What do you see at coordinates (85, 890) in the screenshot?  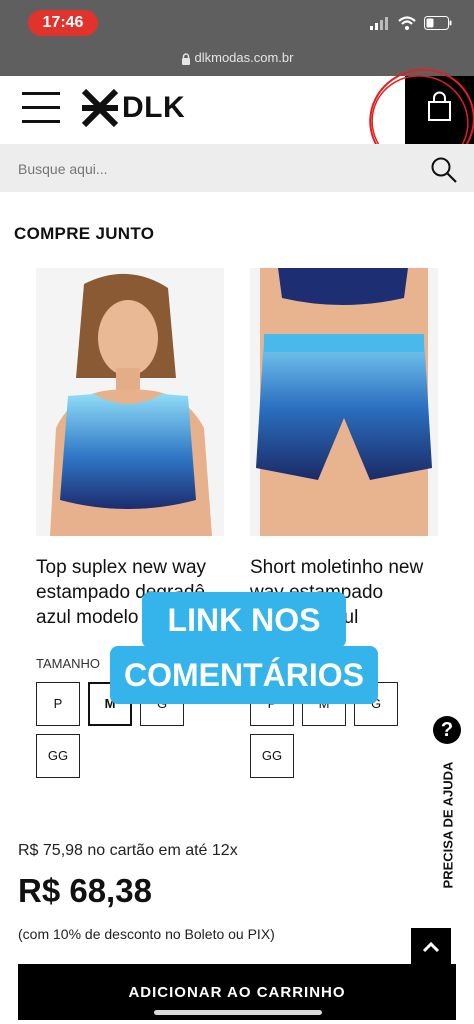 I see `current-price: R$ 68,38` at bounding box center [85, 890].